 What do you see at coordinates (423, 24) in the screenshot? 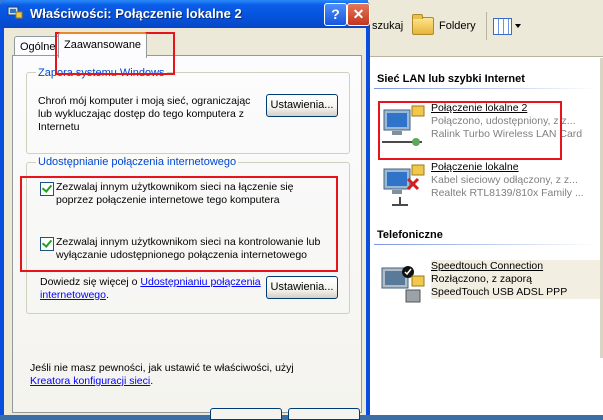
I see `folder-icon` at bounding box center [423, 24].